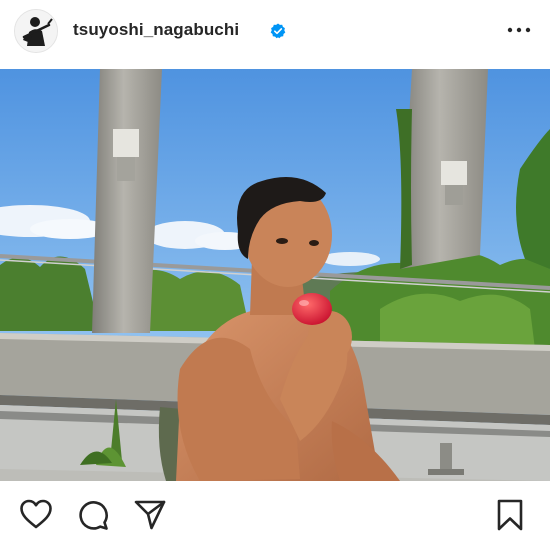 This screenshot has height=538, width=550. I want to click on username: tsuyoshi_nagabuchi, so click(156, 30).